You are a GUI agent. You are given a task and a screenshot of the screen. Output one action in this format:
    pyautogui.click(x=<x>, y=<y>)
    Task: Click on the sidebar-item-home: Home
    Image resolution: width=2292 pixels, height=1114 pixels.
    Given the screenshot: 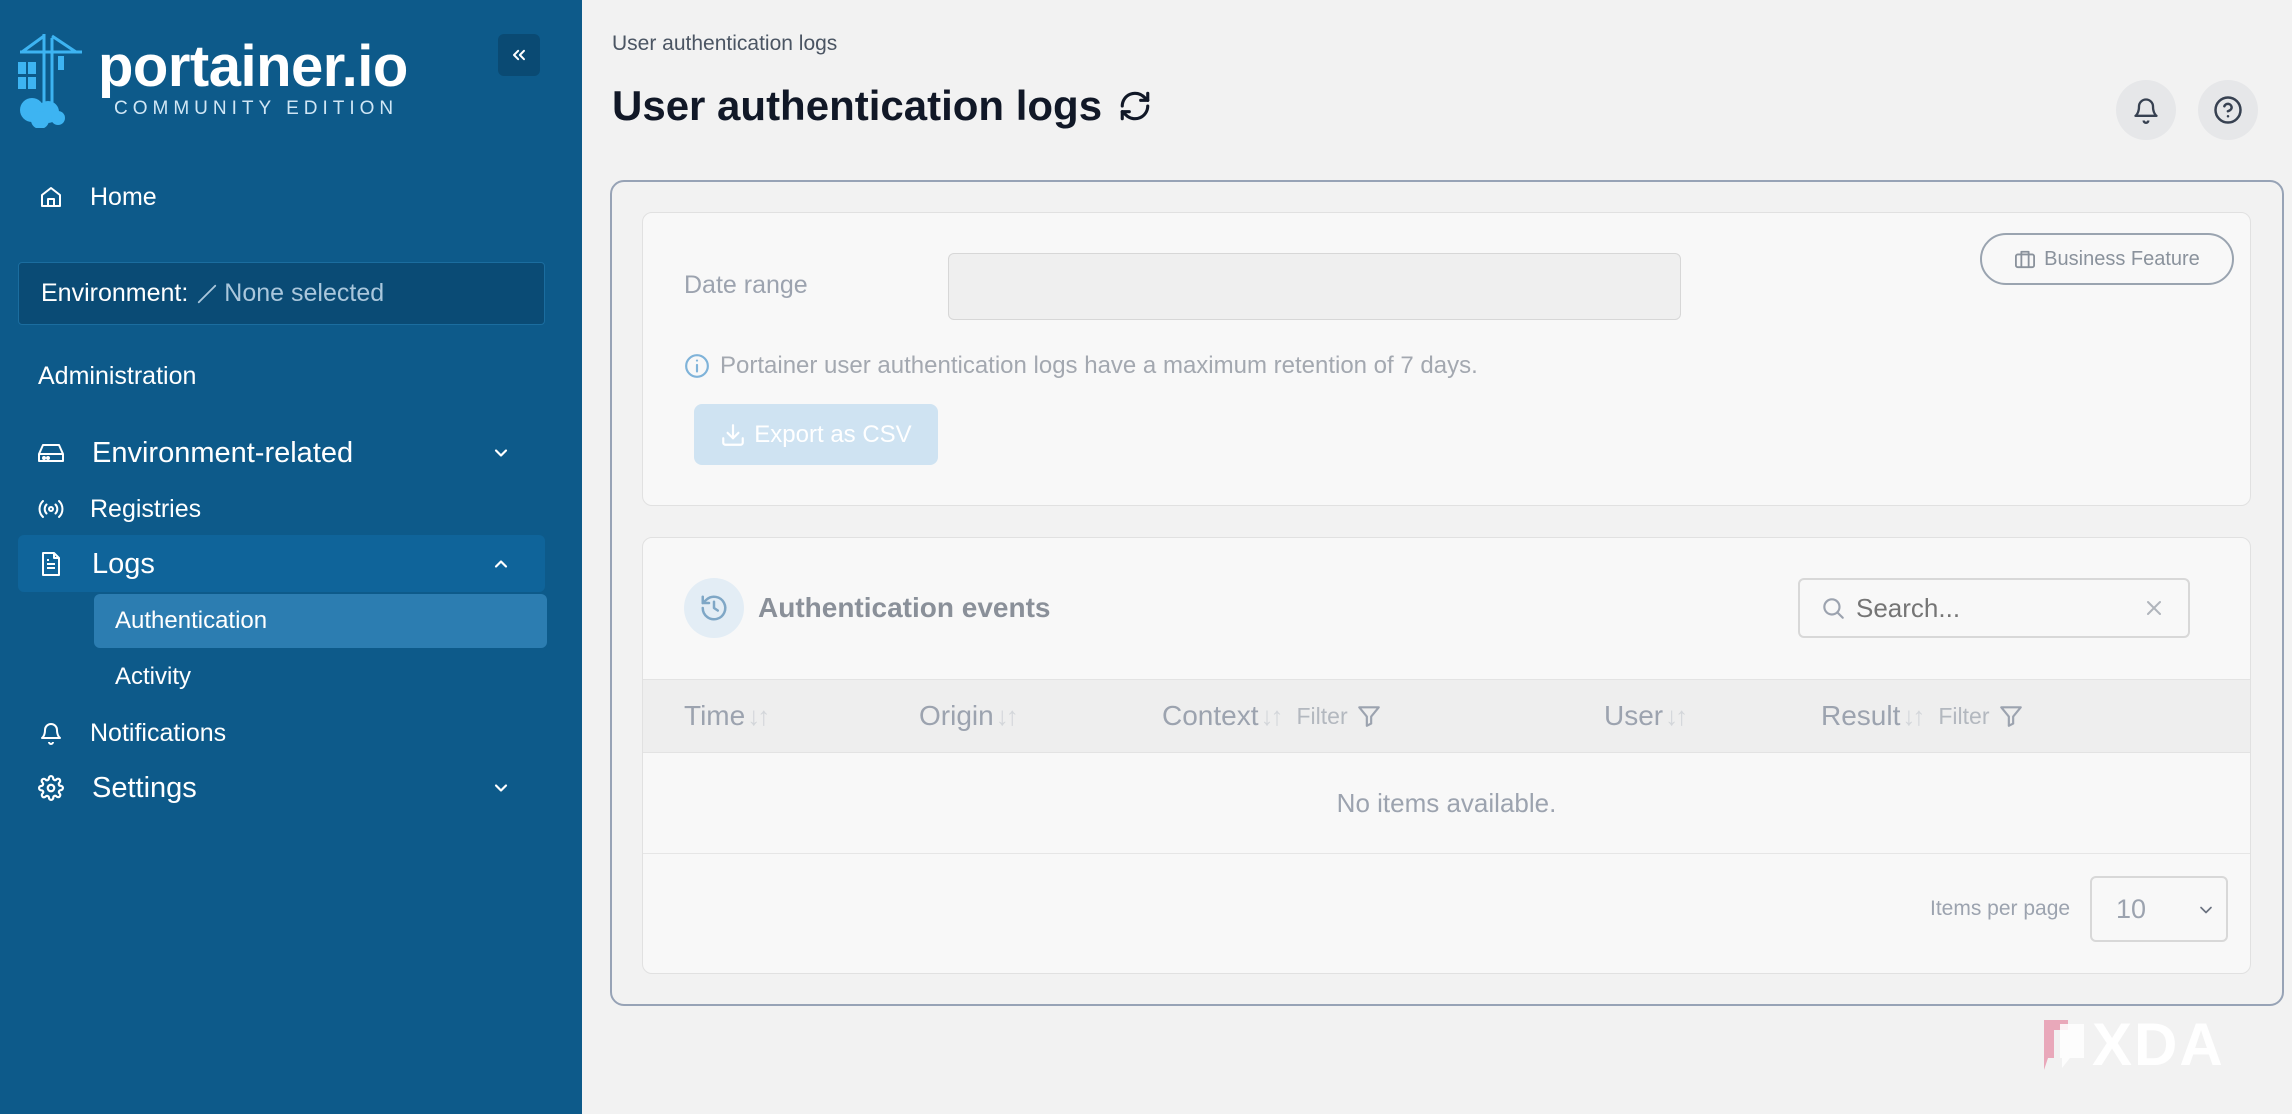 What is the action you would take?
    pyautogui.click(x=281, y=197)
    